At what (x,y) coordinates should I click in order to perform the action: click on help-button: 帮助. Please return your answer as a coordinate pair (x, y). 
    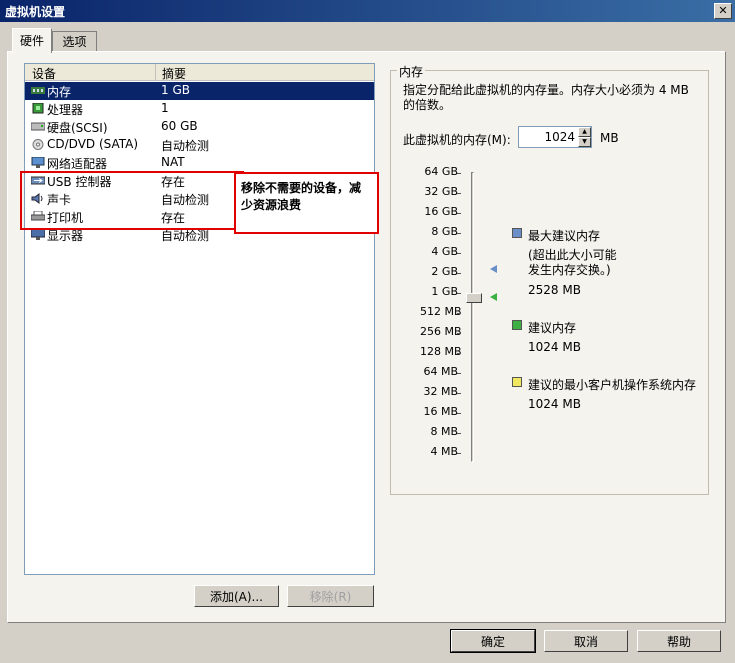
    Looking at the image, I should click on (679, 641).